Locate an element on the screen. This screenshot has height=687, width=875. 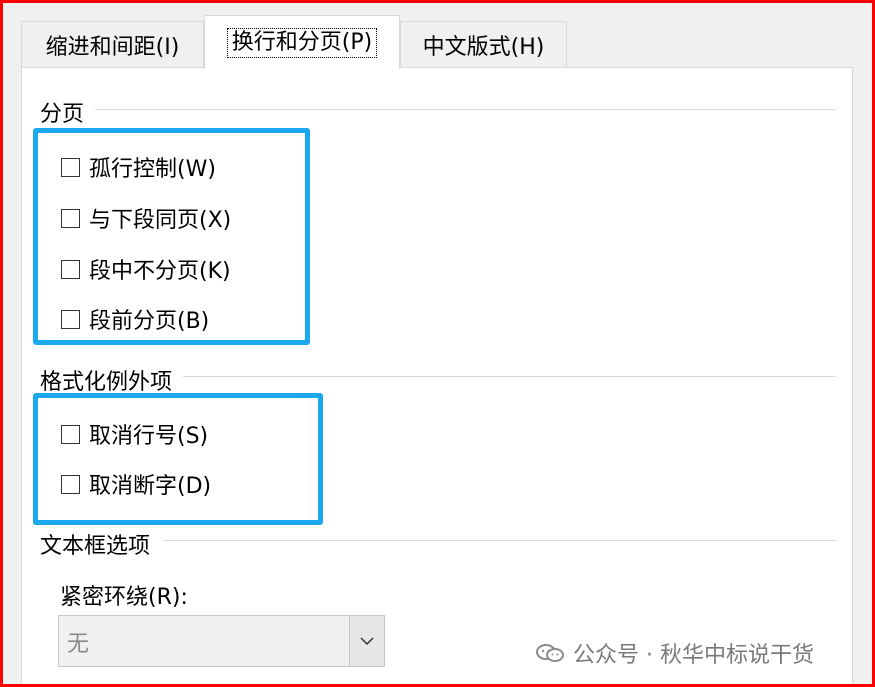
section-title-textbox-options: 文本框选项 is located at coordinates (95, 546).